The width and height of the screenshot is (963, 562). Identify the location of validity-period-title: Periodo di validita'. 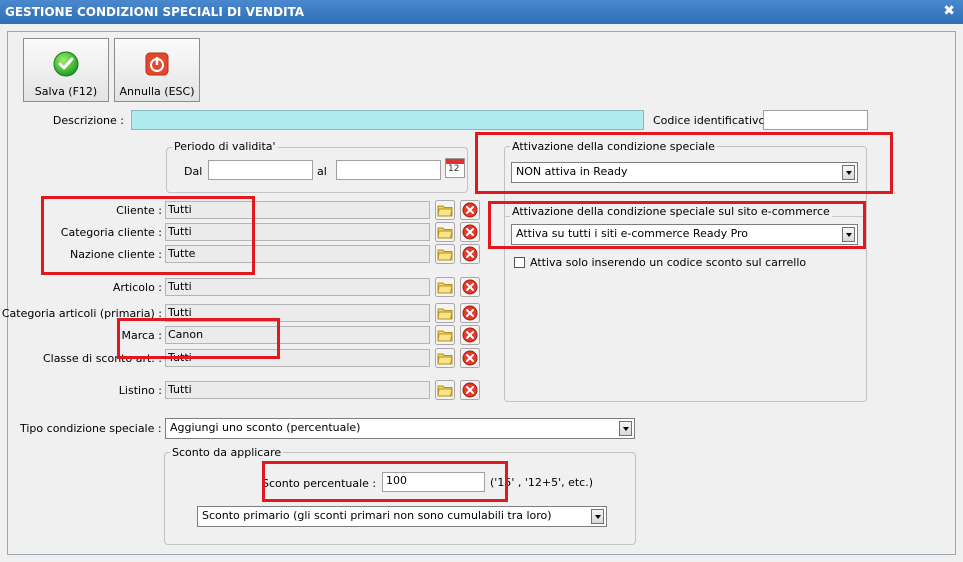
(225, 146).